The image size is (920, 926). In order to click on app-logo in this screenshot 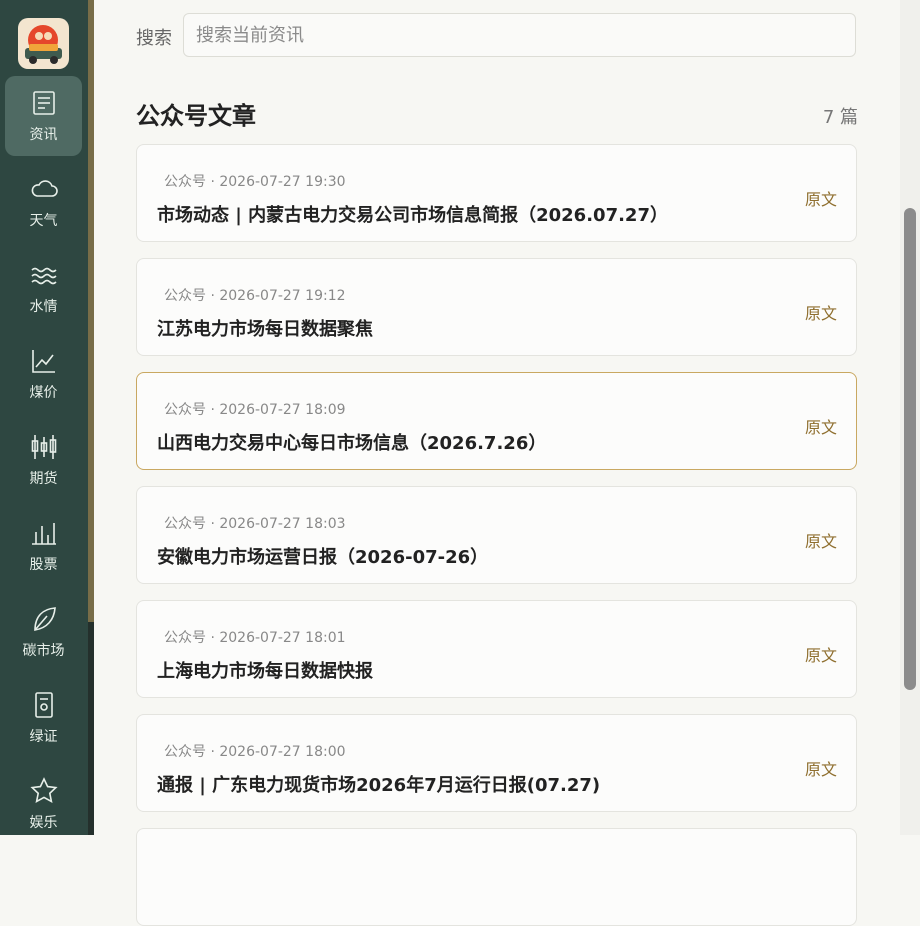, I will do `click(43, 43)`.